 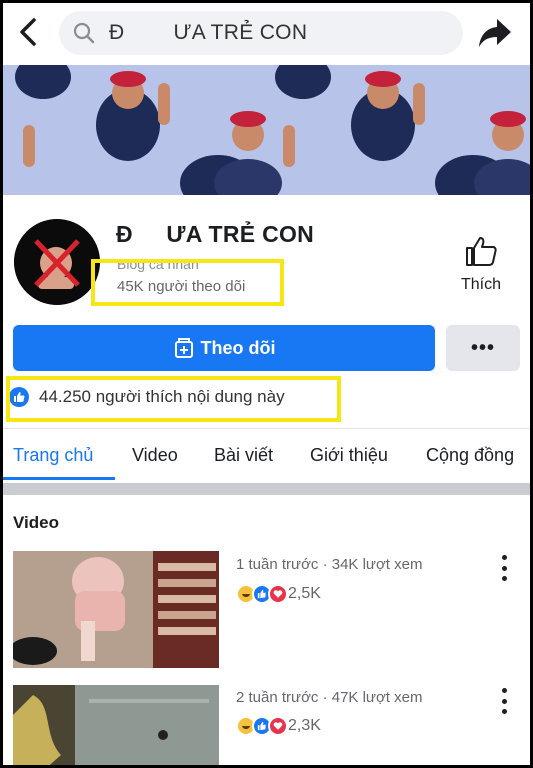 I want to click on highlight-box-likes, so click(x=173, y=399).